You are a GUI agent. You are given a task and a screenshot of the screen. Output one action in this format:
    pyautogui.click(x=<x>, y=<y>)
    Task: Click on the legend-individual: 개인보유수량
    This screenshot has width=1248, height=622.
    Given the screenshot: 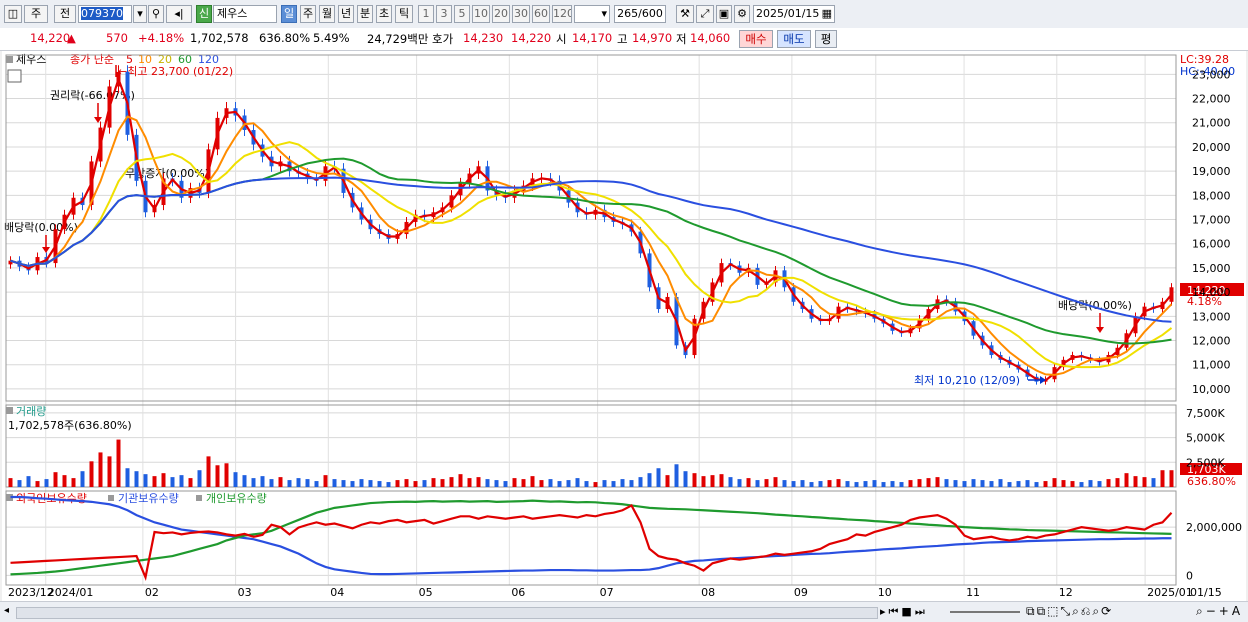 What is the action you would take?
    pyautogui.click(x=236, y=498)
    